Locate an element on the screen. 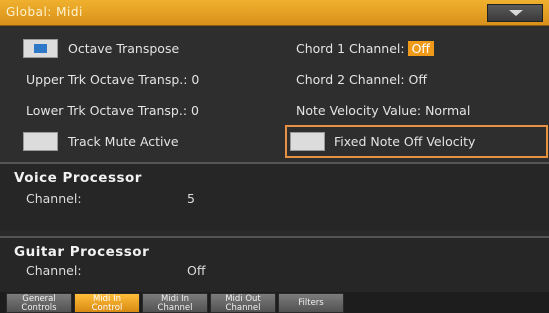 The image size is (549, 313). track-mute-active-label: Track Mute Active is located at coordinates (123, 141).